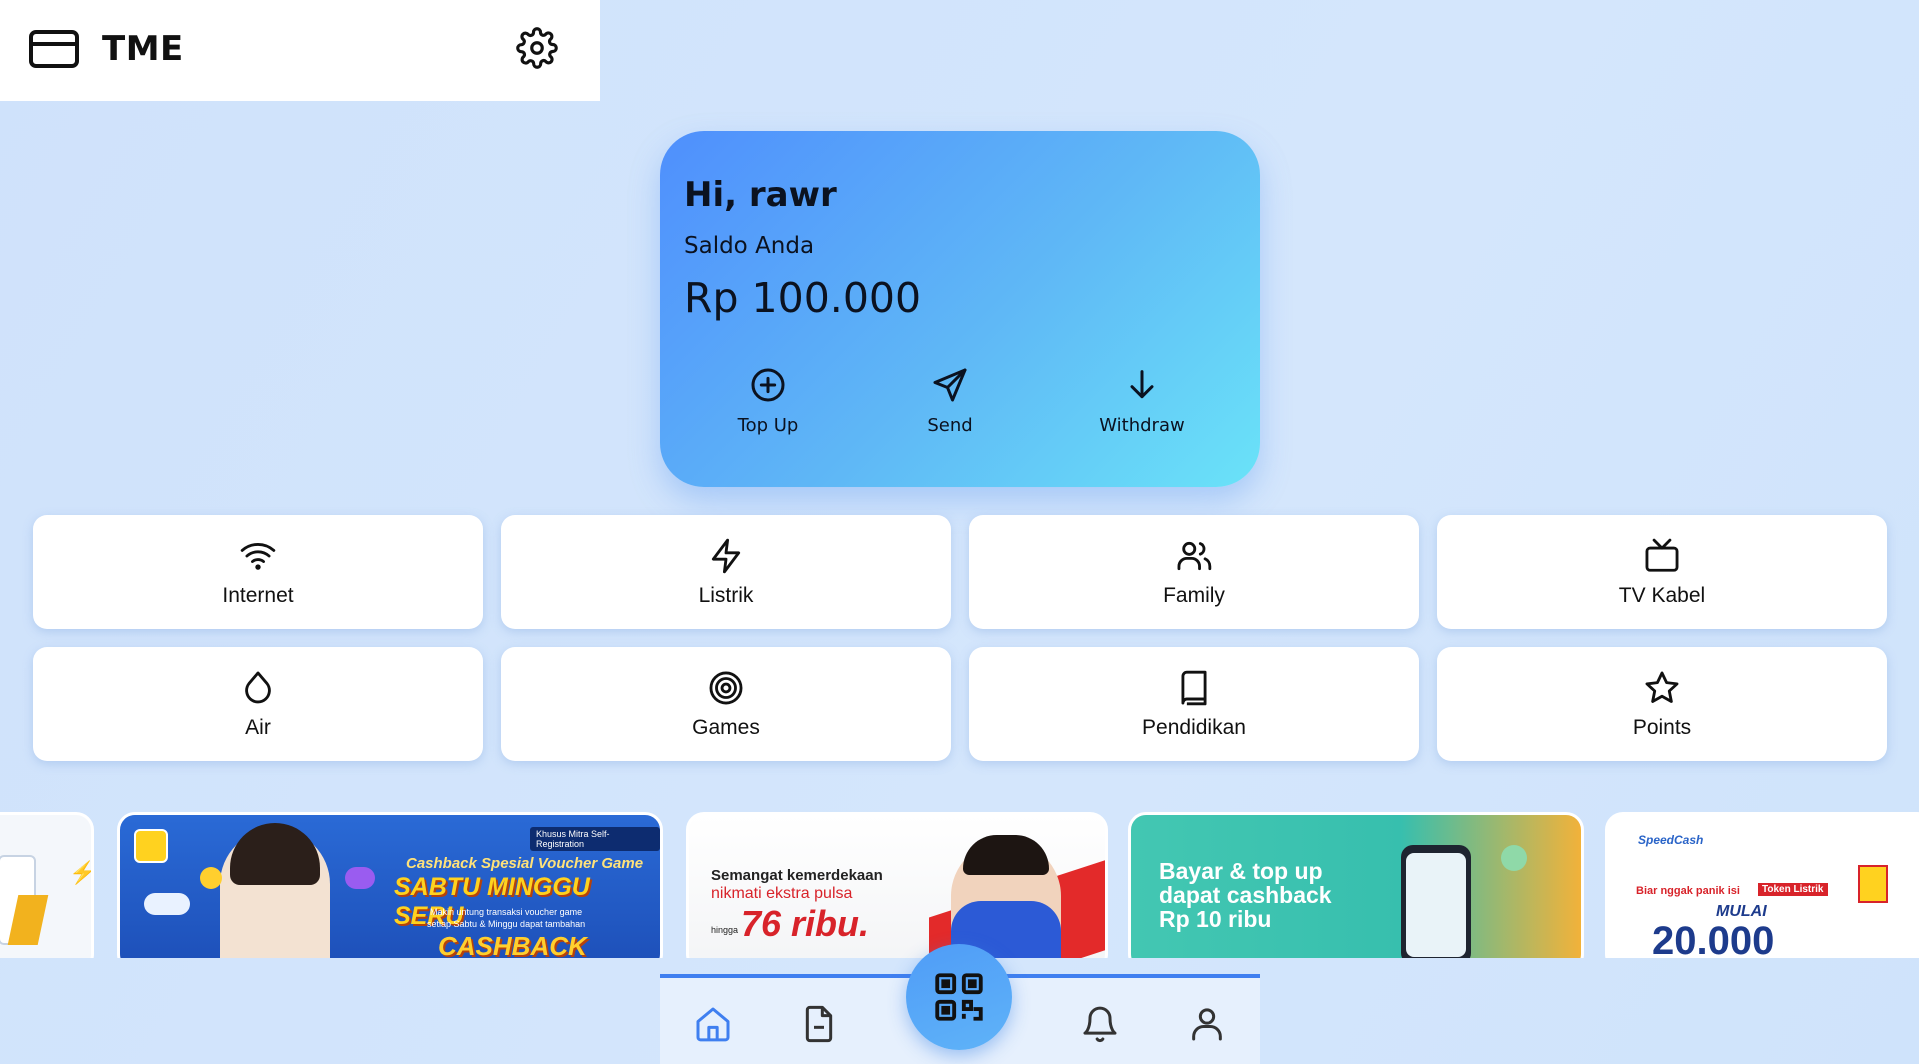 Image resolution: width=1919 pixels, height=1064 pixels. I want to click on promo-banner-cashback: Bayar & top up dapat cashback Rp 10 ribu, so click(1356, 885).